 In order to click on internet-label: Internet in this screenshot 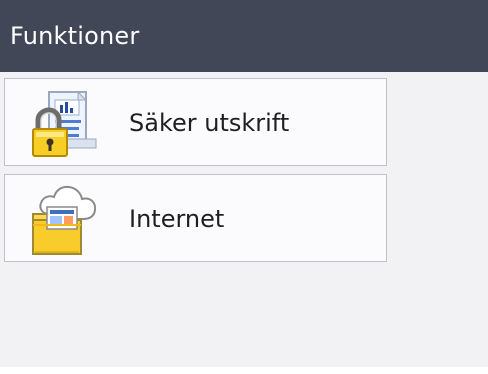, I will do `click(177, 219)`.